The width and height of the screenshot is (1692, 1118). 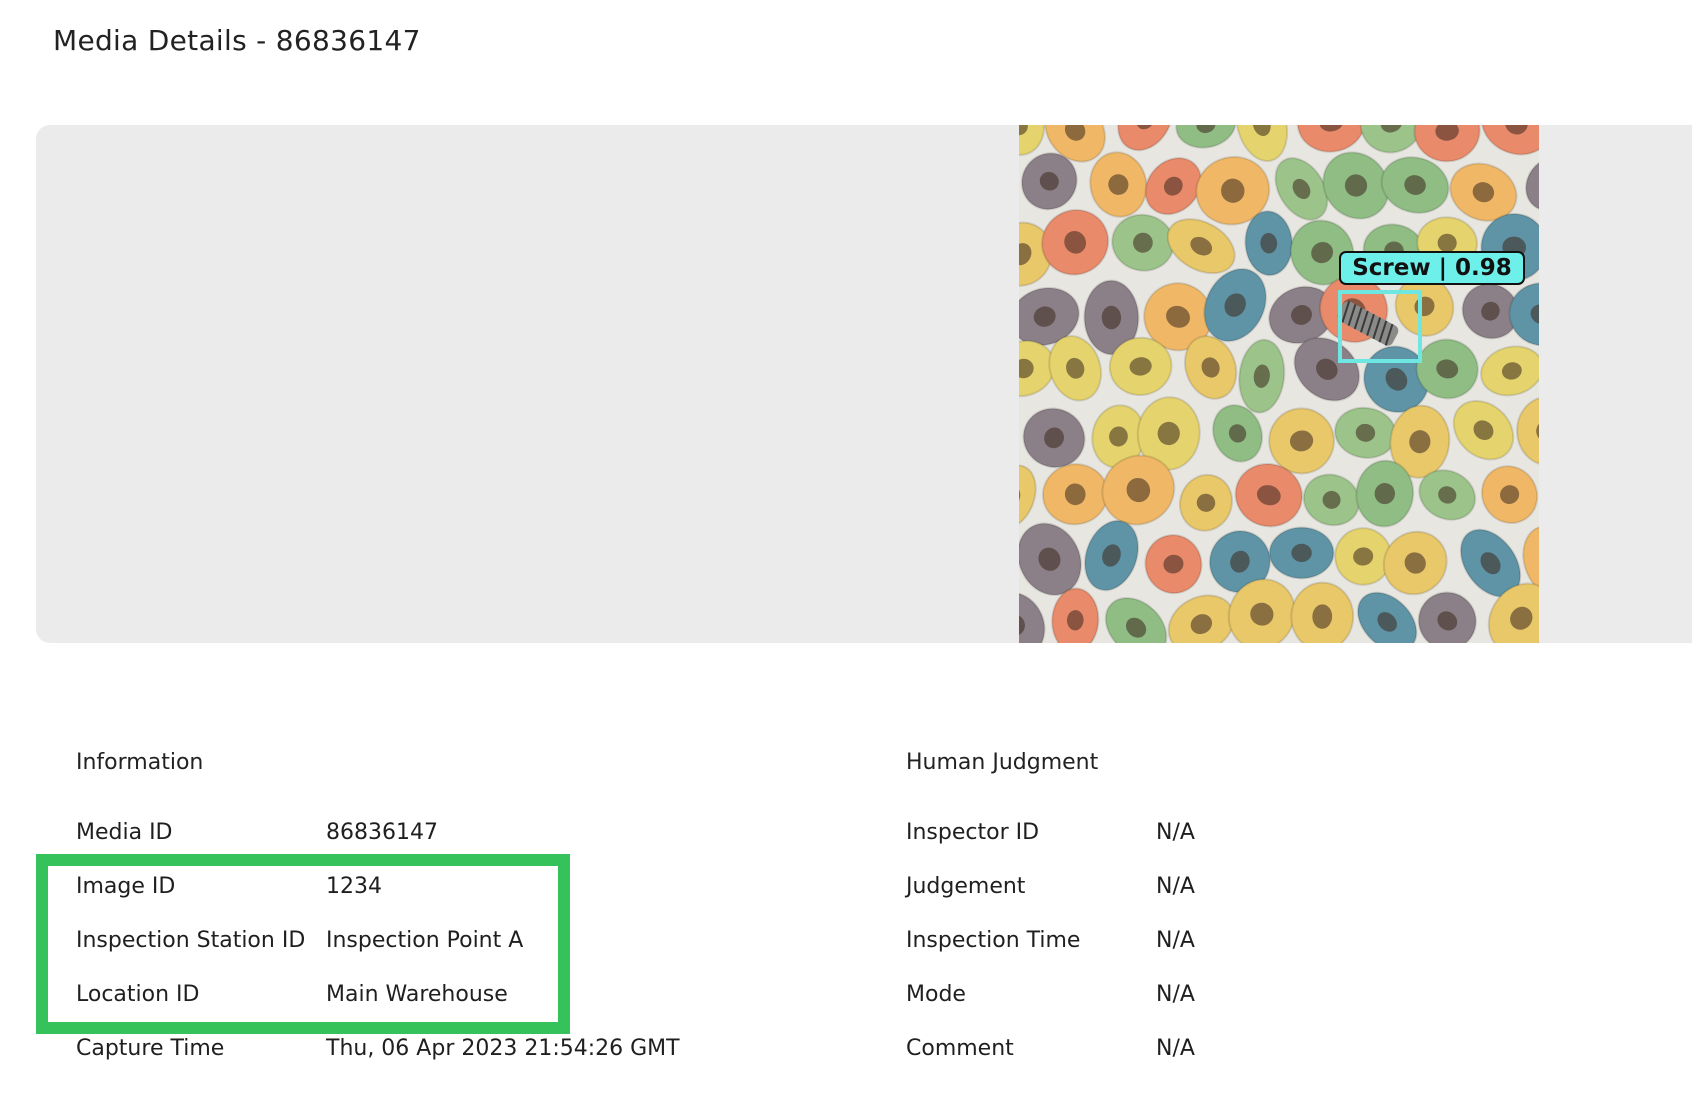 I want to click on media-image, so click(x=1279, y=384).